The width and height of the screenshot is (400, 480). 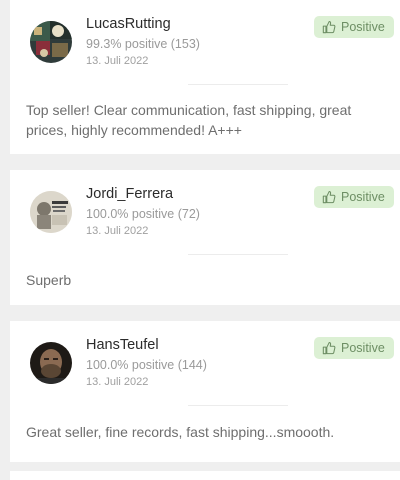 What do you see at coordinates (146, 365) in the screenshot?
I see `feedback-score: 100.0% positive (144)` at bounding box center [146, 365].